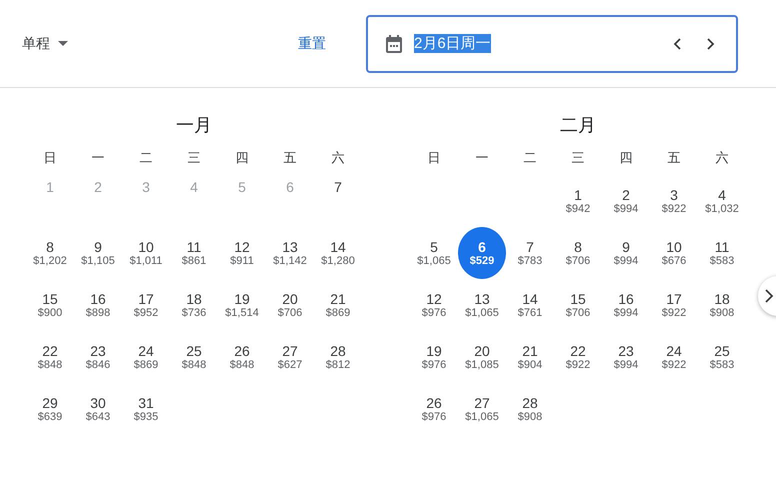 Image resolution: width=776 pixels, height=501 pixels. What do you see at coordinates (626, 201) in the screenshot?
I see `calendar-day: 2 $994` at bounding box center [626, 201].